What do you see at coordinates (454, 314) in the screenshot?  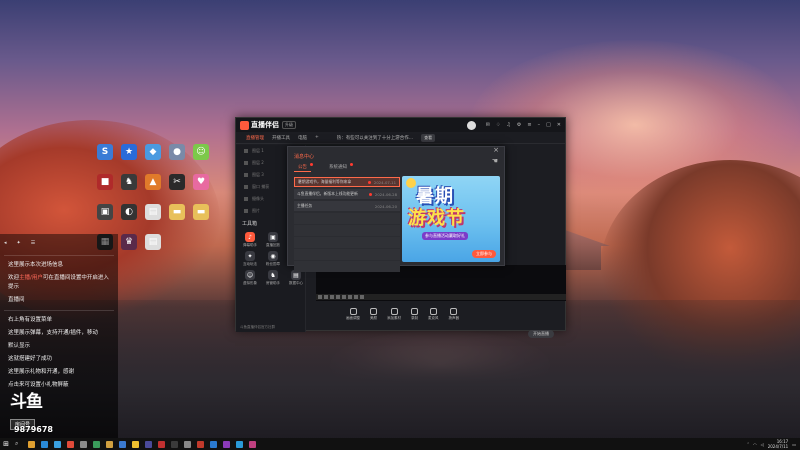 I see `bottom-tool-button: 扬声器` at bounding box center [454, 314].